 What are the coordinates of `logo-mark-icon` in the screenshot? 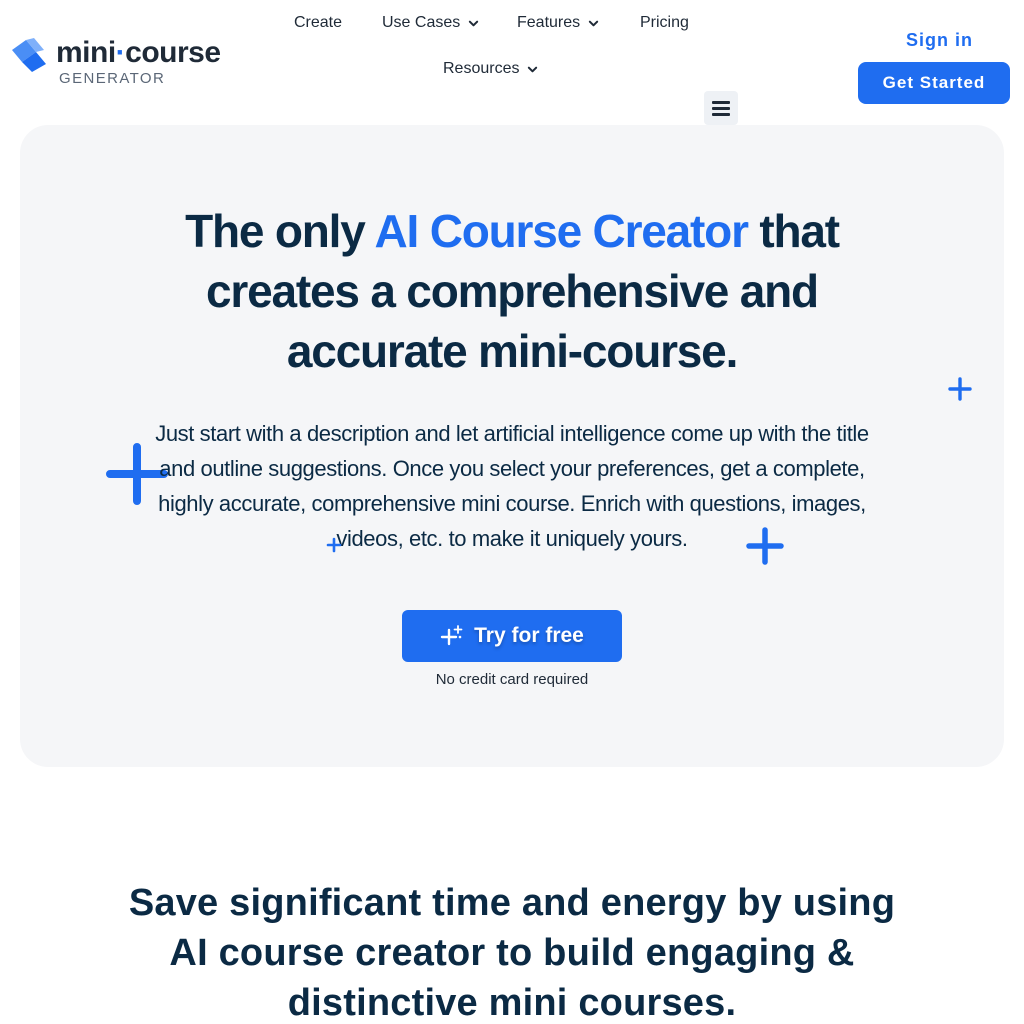 It's located at (29, 55).